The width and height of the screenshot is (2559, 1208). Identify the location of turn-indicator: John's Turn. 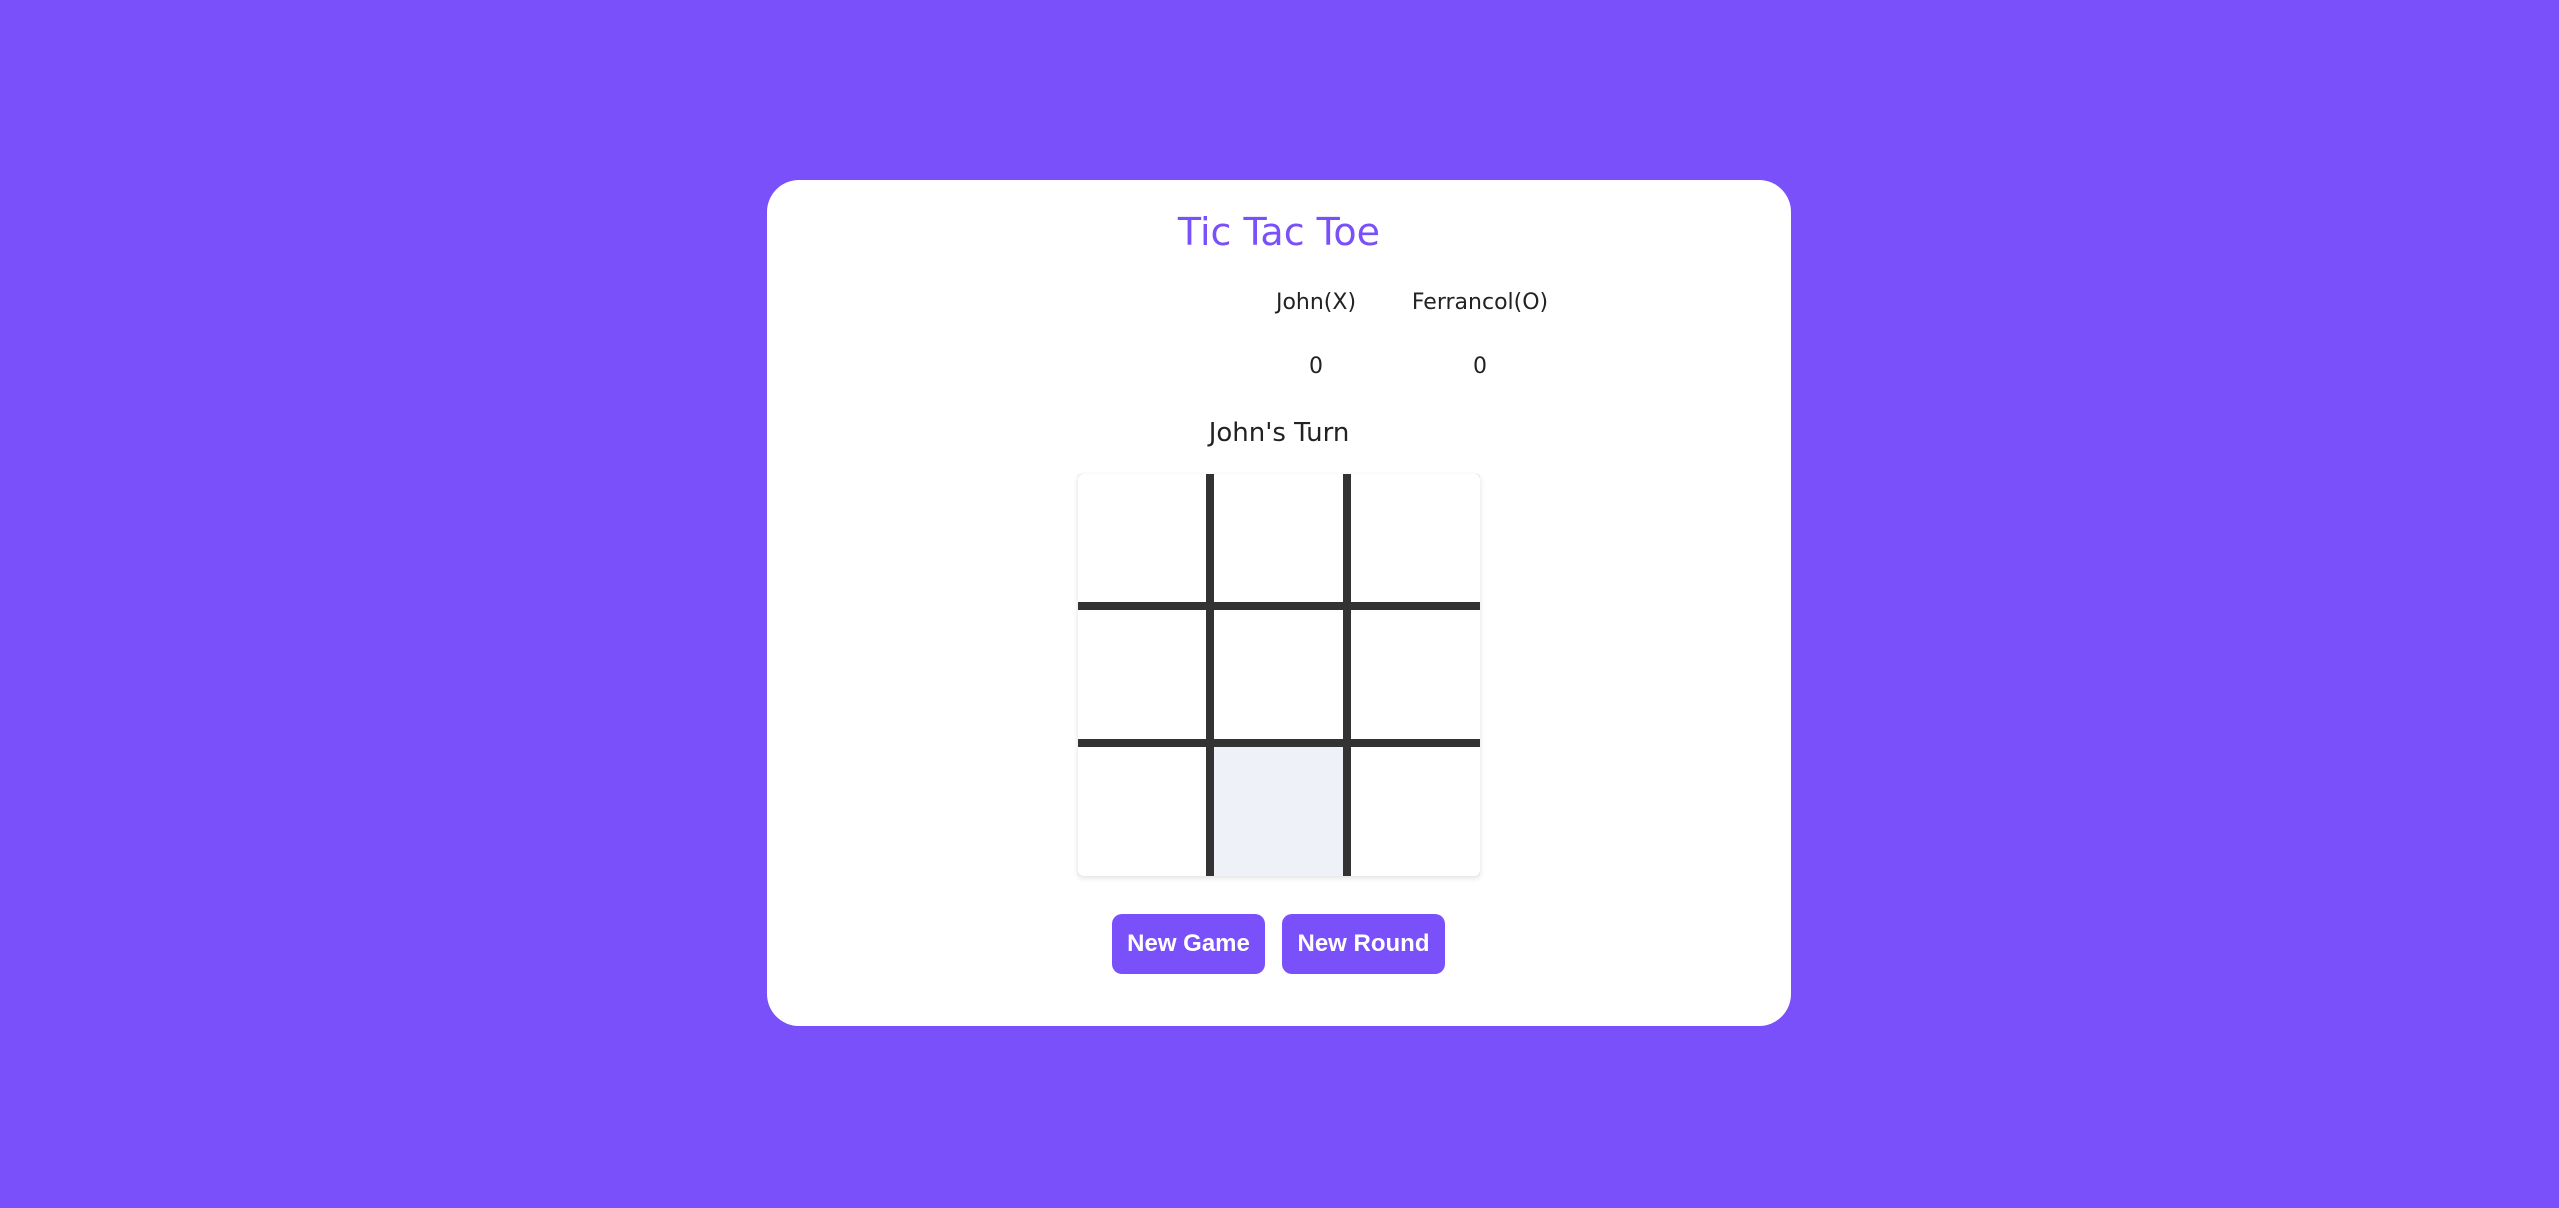
(1279, 433).